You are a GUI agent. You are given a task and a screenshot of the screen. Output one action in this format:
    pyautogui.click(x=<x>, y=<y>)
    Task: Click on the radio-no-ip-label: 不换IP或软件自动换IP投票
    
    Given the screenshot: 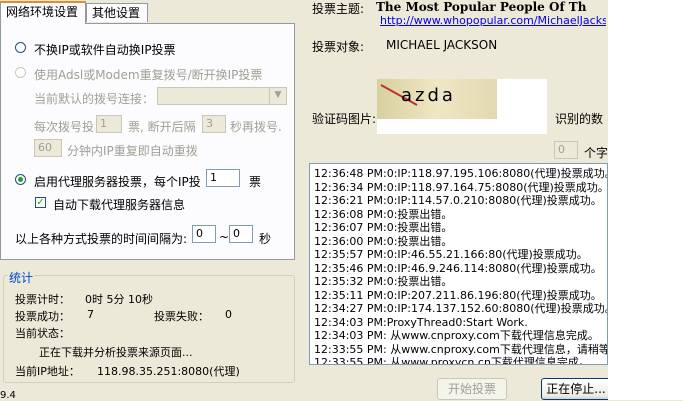 What is the action you would take?
    pyautogui.click(x=105, y=50)
    